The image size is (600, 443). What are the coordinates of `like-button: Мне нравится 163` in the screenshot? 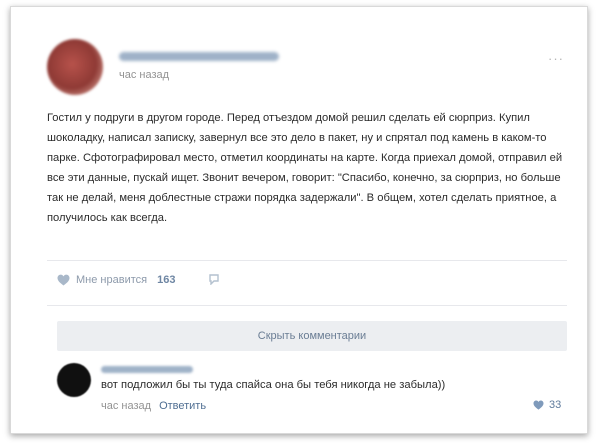 It's located at (116, 280).